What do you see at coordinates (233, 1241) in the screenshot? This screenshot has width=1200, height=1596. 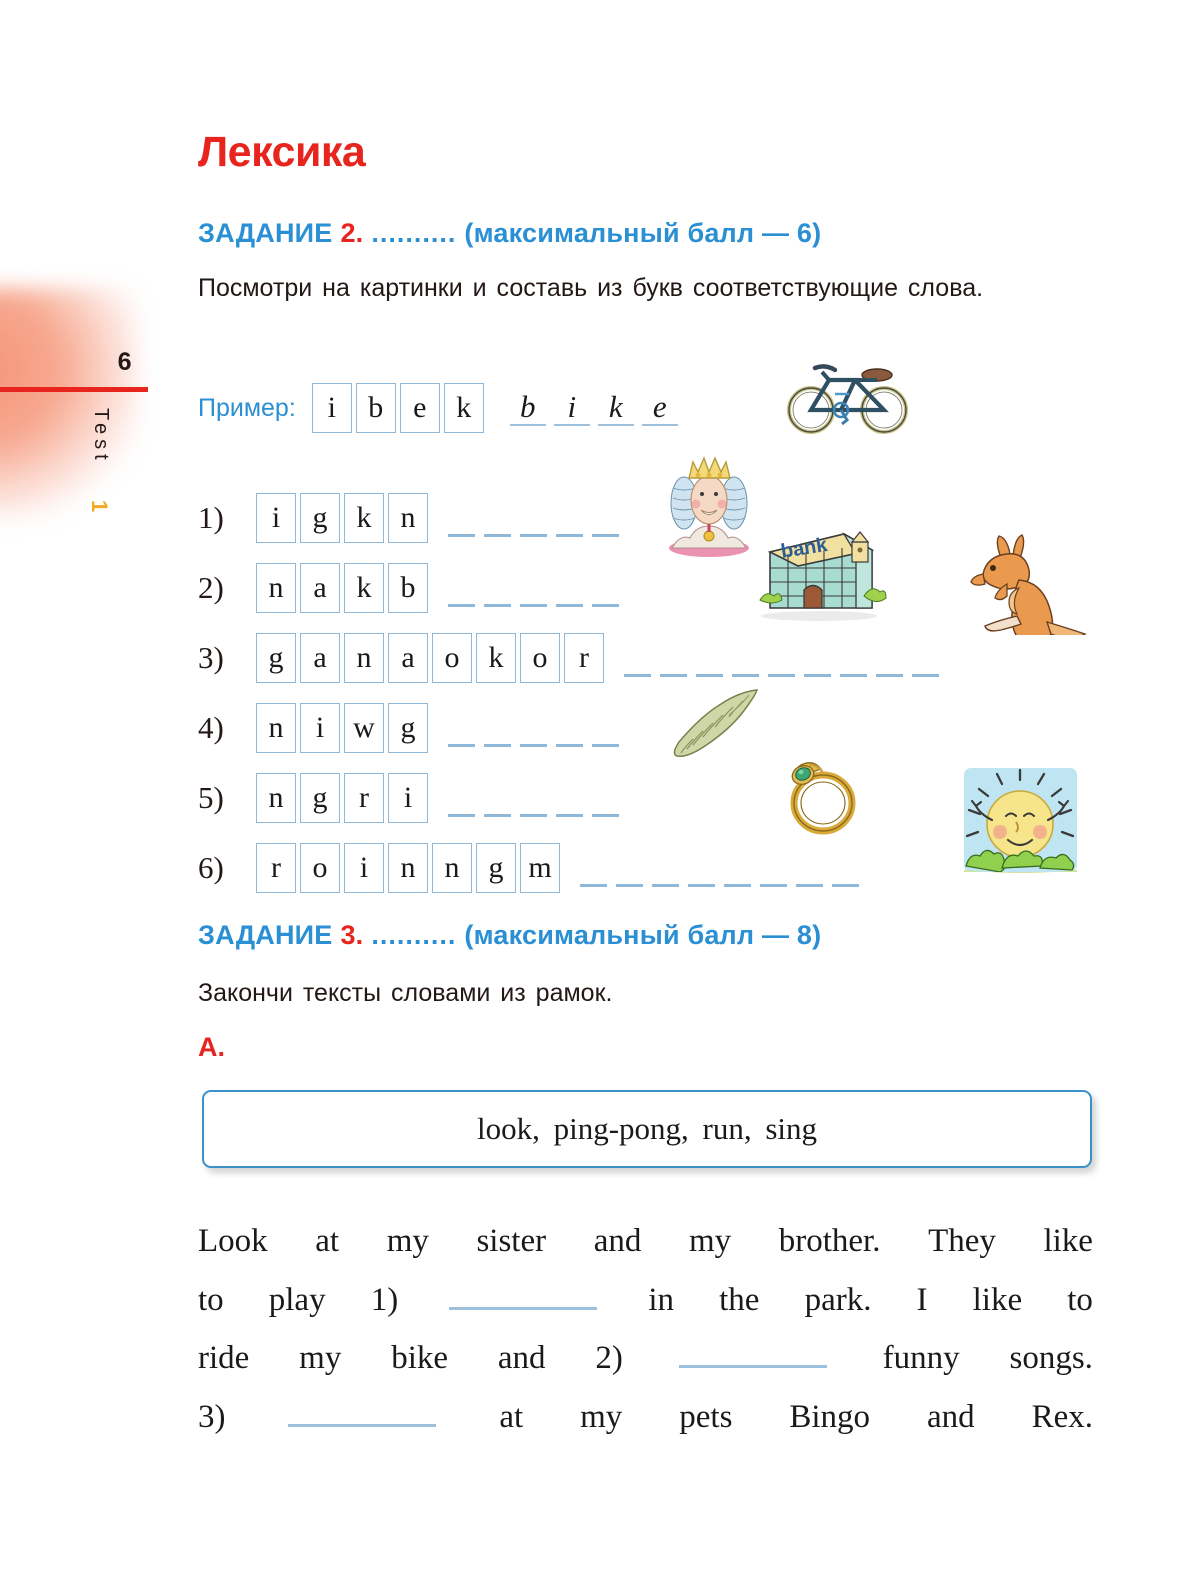 I see `word: Look` at bounding box center [233, 1241].